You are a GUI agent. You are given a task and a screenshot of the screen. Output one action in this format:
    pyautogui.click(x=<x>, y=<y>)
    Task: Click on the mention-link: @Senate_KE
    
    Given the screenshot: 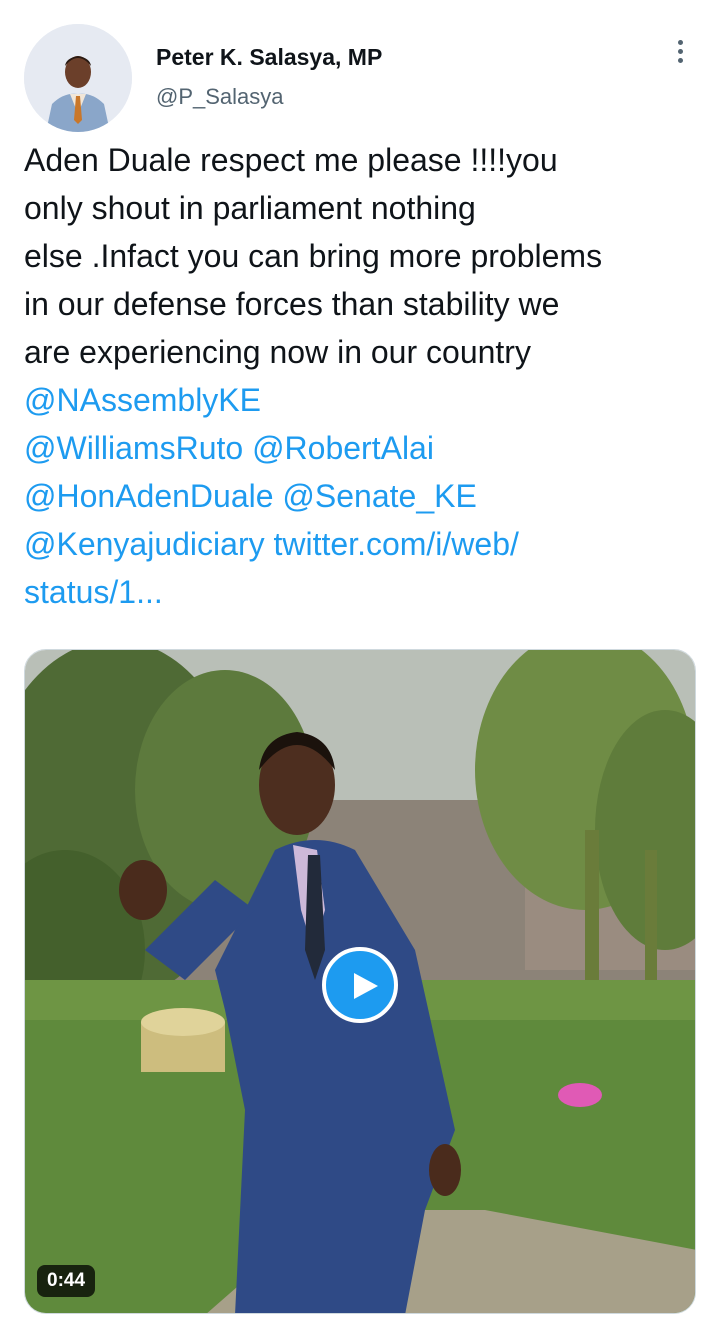 What is the action you would take?
    pyautogui.click(x=379, y=496)
    